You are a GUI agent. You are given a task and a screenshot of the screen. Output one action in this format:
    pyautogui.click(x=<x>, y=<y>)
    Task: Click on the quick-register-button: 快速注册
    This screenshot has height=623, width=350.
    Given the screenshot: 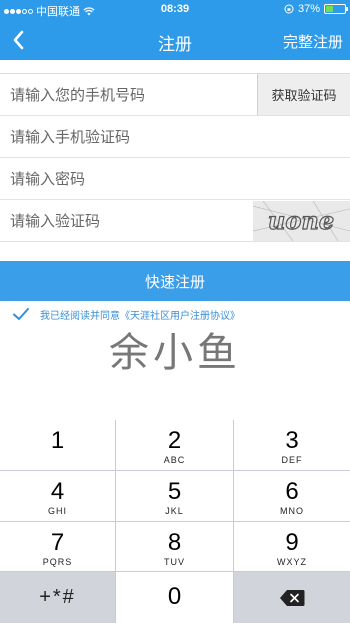 What is the action you would take?
    pyautogui.click(x=175, y=281)
    